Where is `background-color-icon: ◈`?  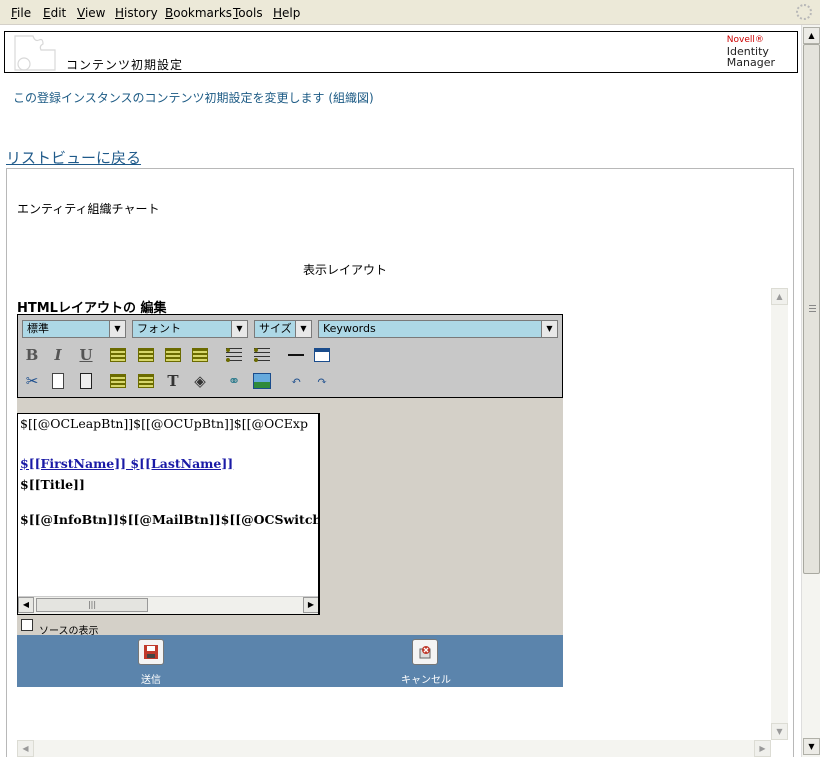
background-color-icon: ◈ is located at coordinates (200, 381).